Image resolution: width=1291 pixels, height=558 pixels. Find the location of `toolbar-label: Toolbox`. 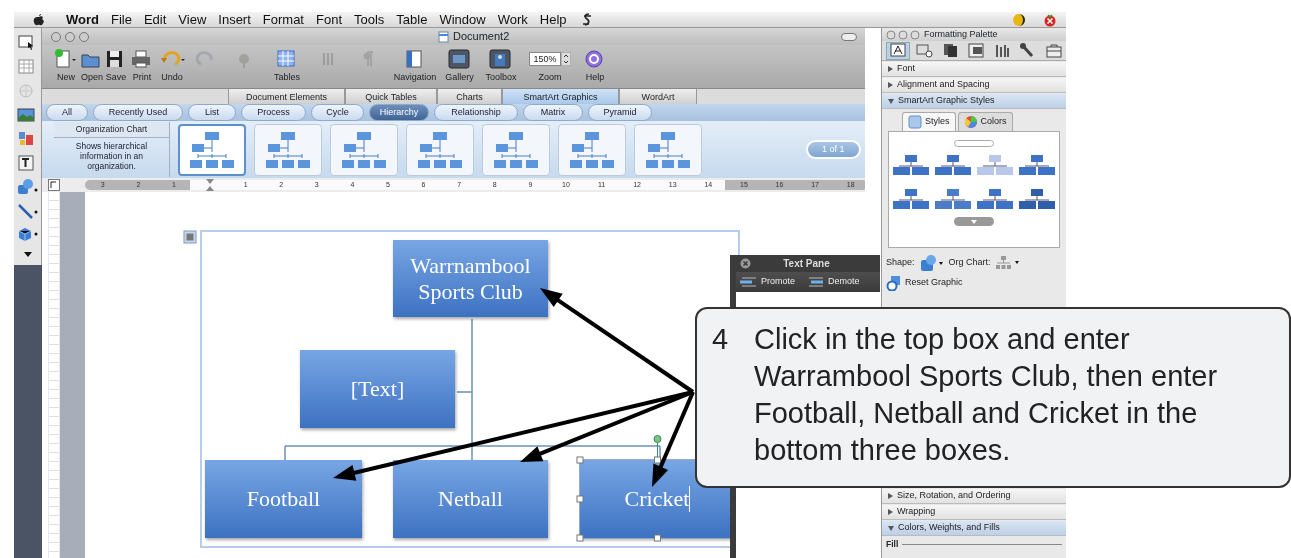

toolbar-label: Toolbox is located at coordinates (501, 77).